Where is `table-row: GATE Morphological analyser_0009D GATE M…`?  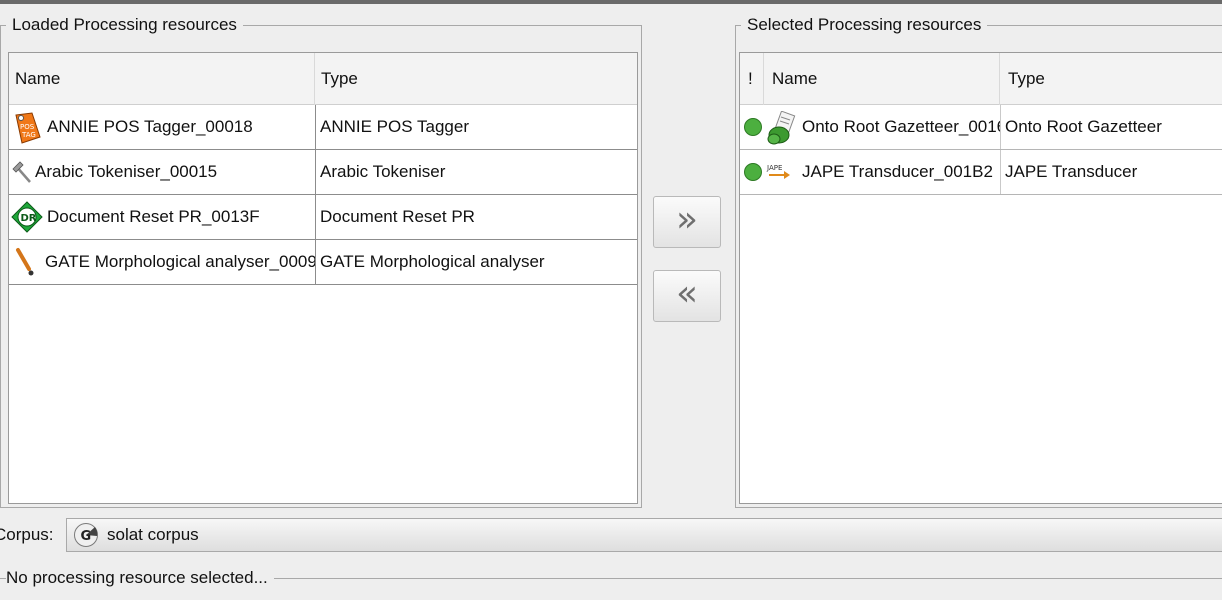
table-row: GATE Morphological analyser_0009D GATE M… is located at coordinates (323, 262).